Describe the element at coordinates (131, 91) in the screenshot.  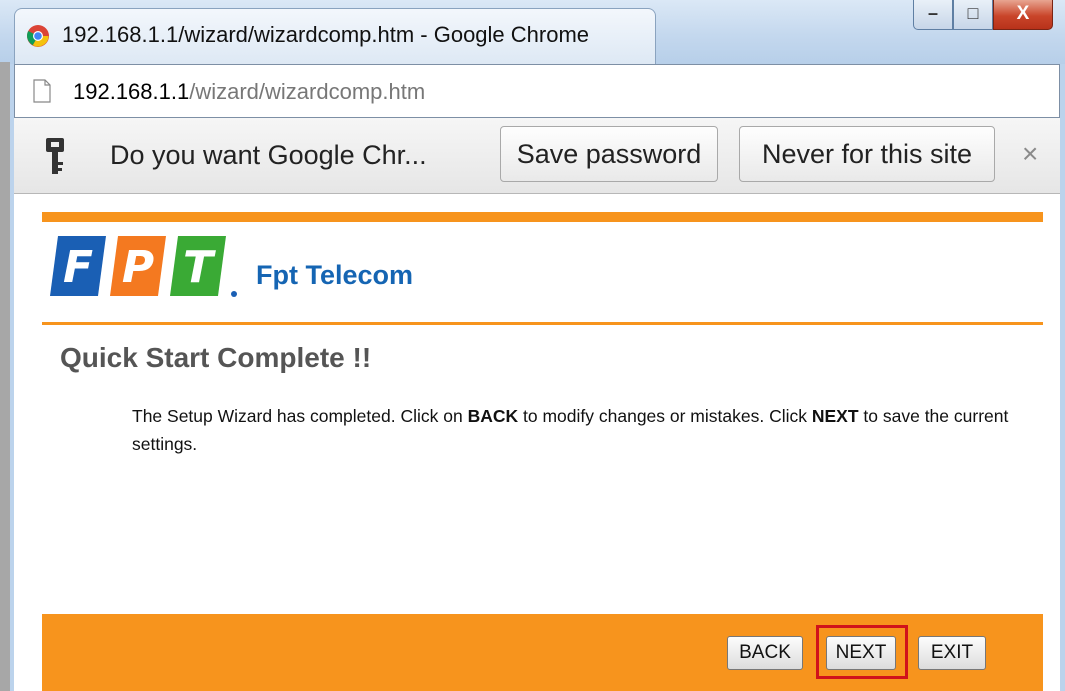
I see `url-host: 192.168.1.1` at that location.